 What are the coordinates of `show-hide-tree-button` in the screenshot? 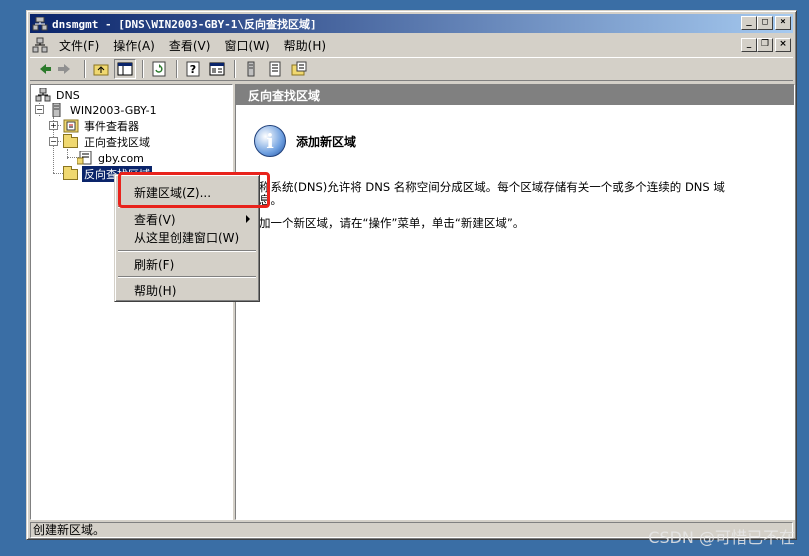 It's located at (125, 69).